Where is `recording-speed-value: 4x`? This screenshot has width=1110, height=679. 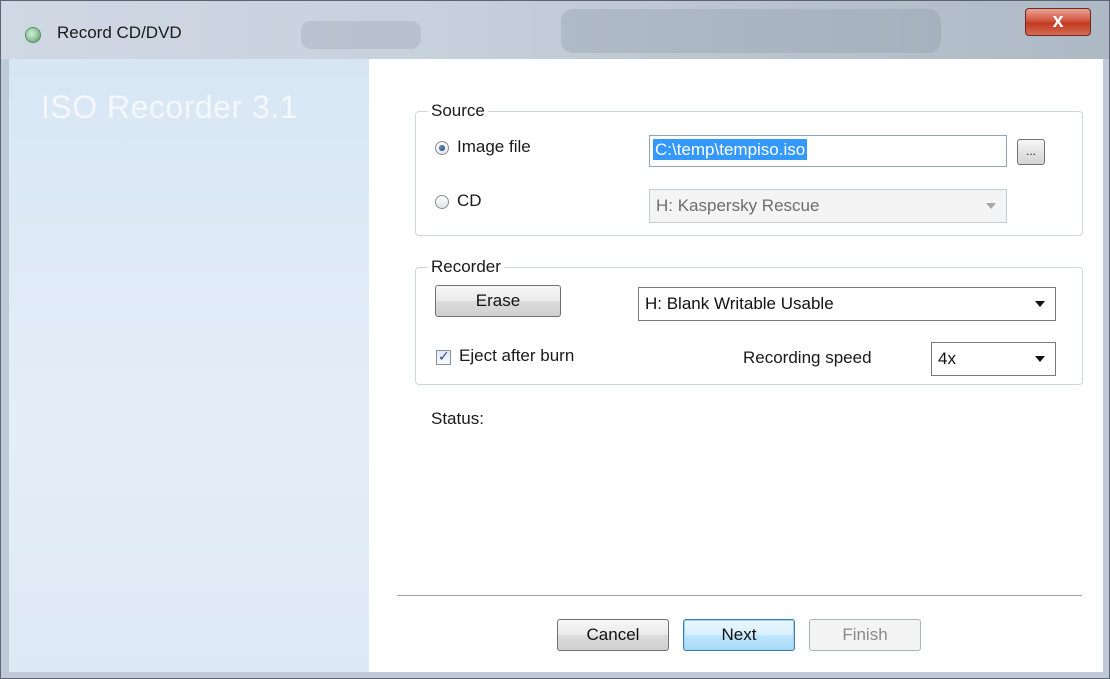
recording-speed-value: 4x is located at coordinates (947, 358).